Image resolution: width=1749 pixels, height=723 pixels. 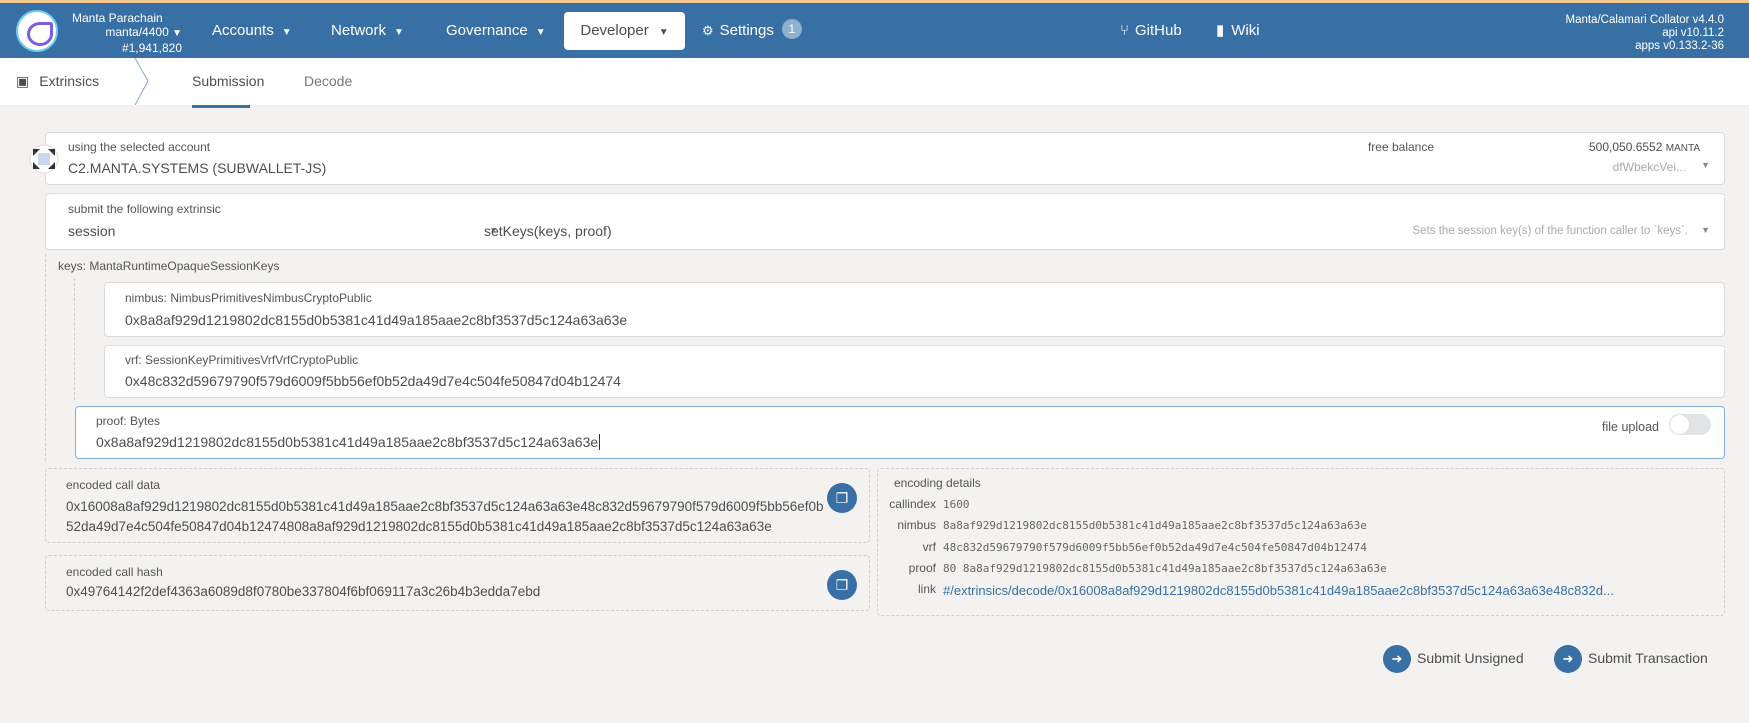 I want to click on breadcrumb-divider, so click(x=141, y=81).